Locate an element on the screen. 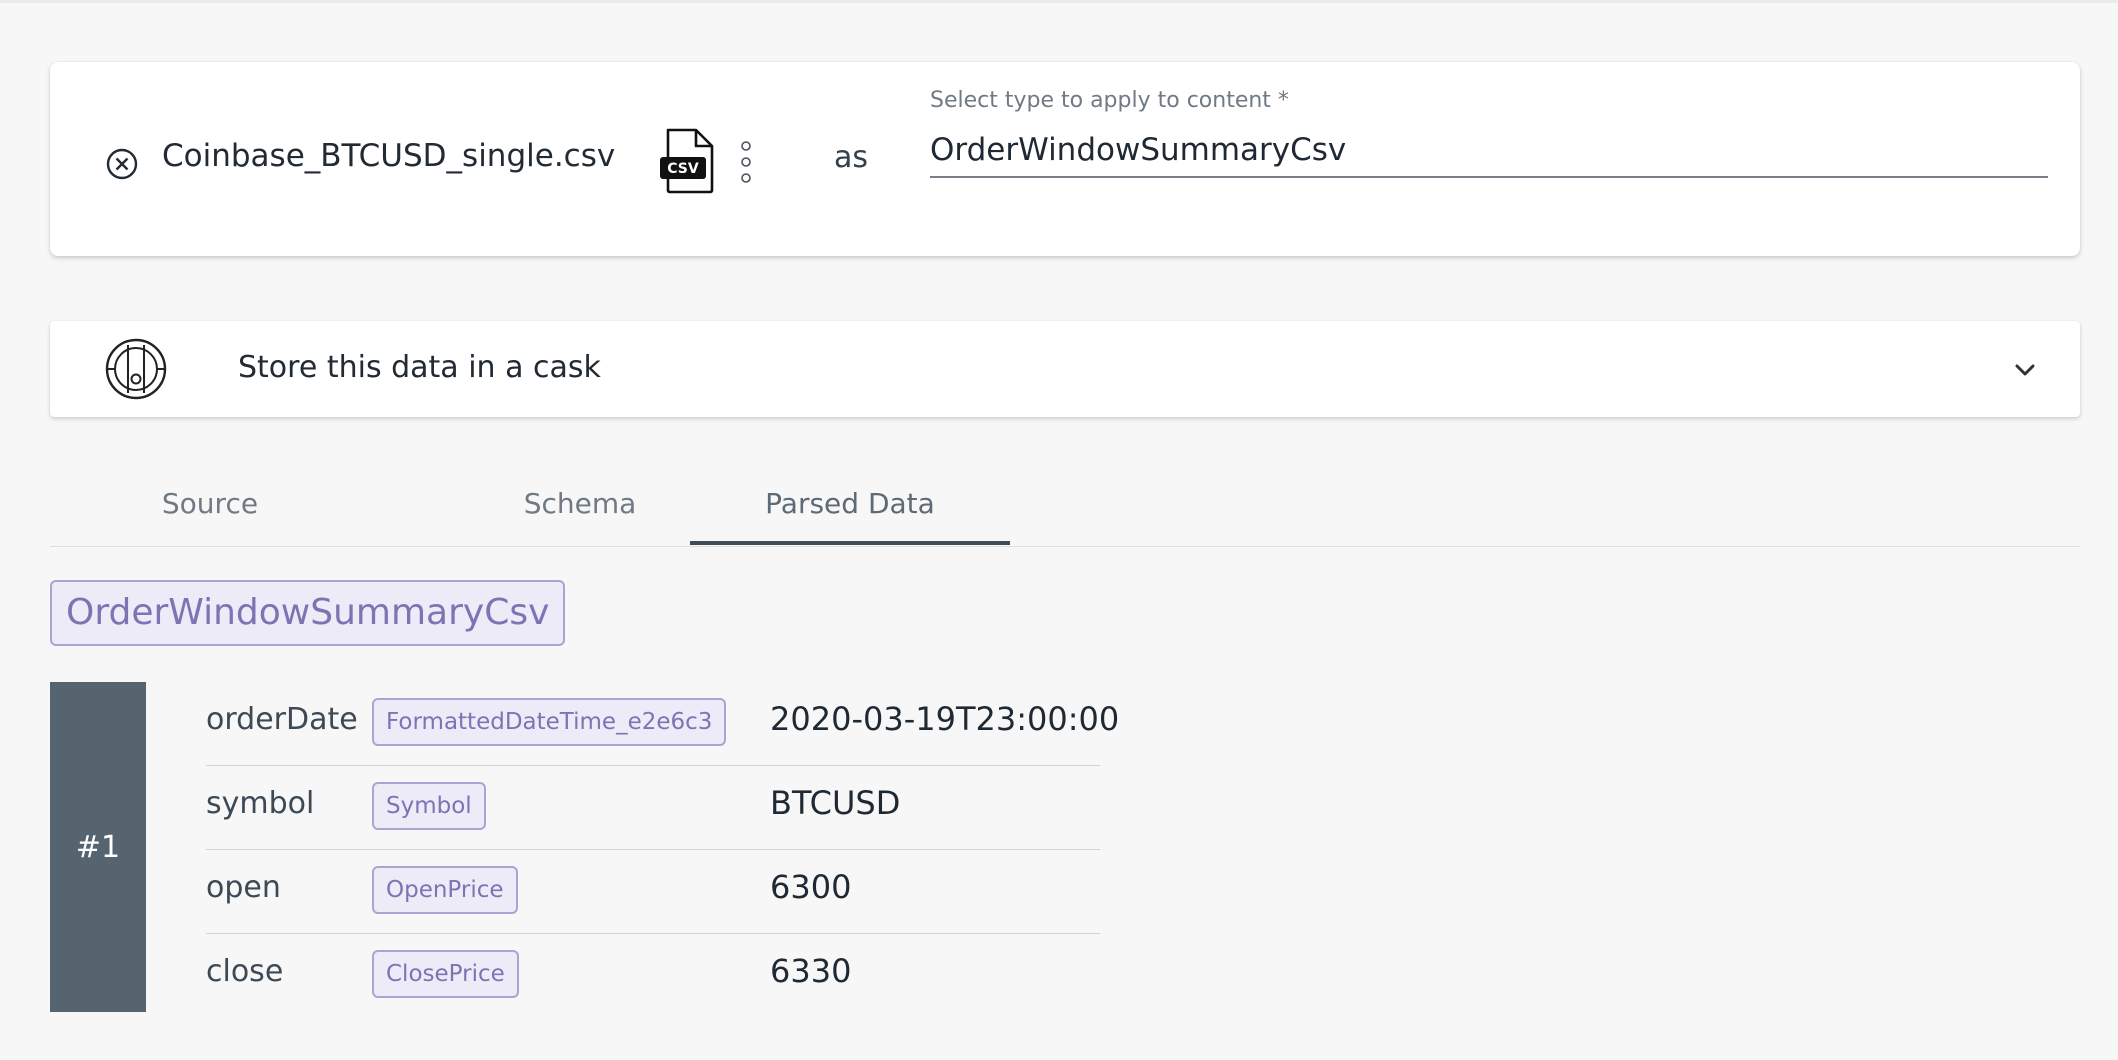  view-tabs: Source Schema Parsed Data is located at coordinates (1065, 503).